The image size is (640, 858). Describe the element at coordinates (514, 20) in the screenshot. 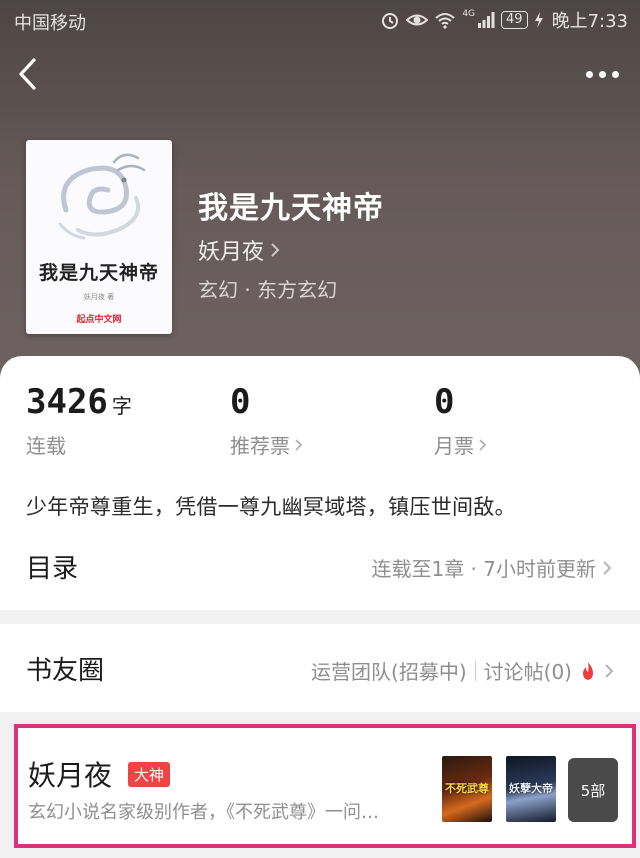

I see `battery-level: 49` at that location.